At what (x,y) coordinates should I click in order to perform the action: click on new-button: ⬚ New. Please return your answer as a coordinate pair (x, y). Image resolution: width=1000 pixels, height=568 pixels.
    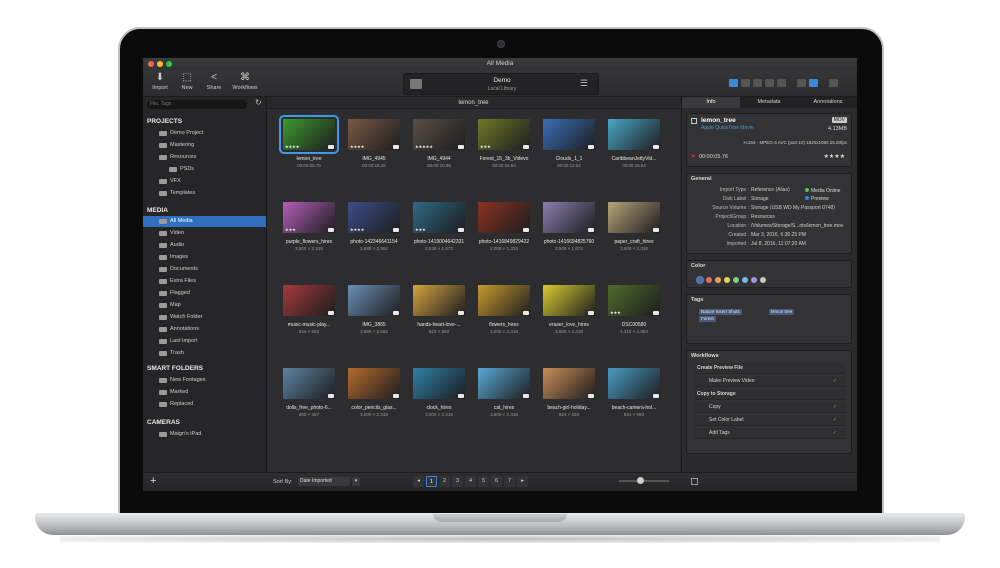
    Looking at the image, I should click on (187, 81).